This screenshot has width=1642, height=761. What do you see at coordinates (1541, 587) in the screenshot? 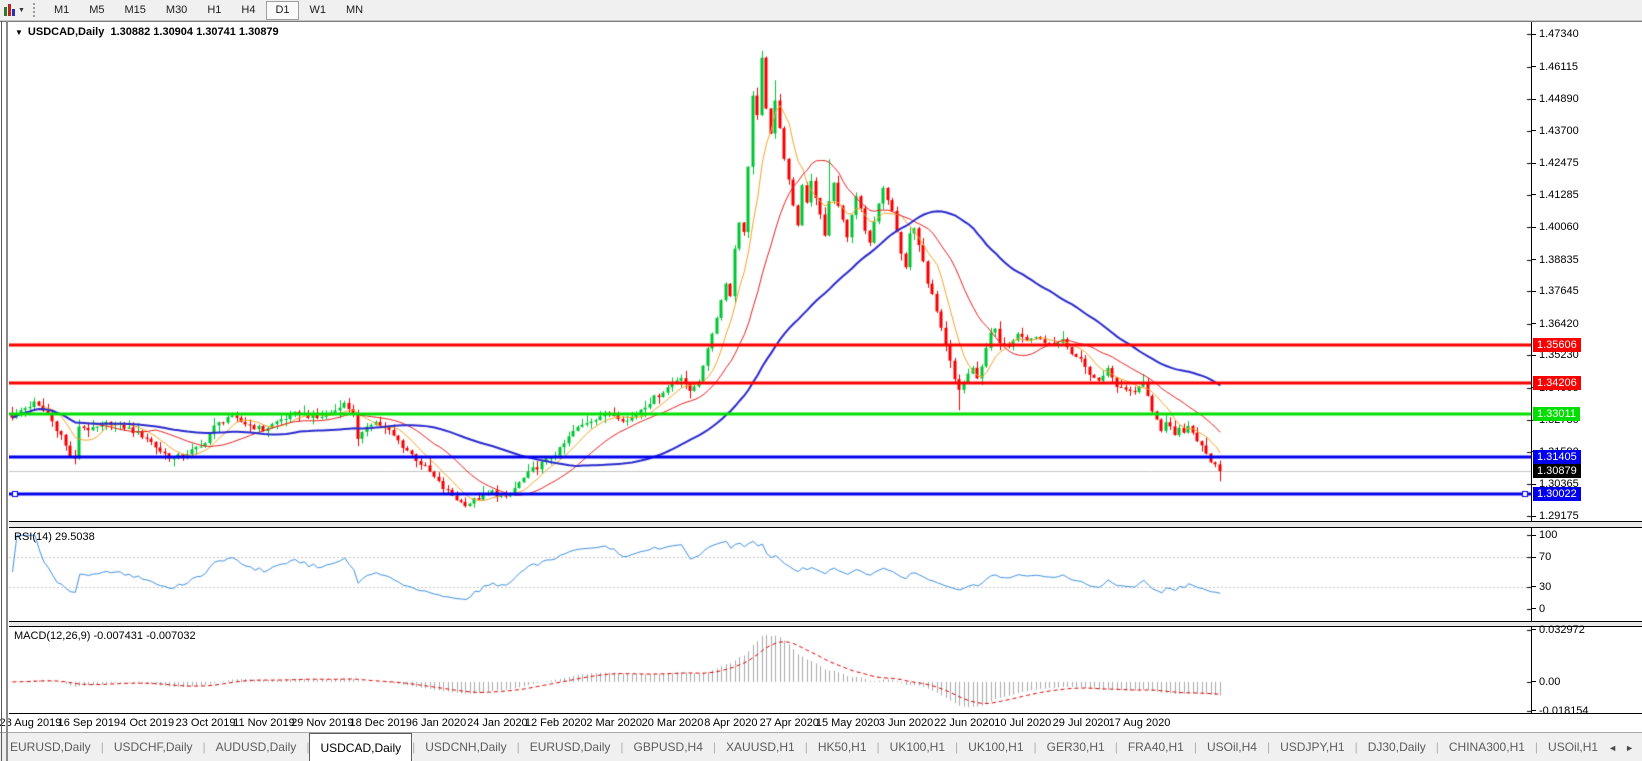
I see `rsi-axis-tick: 30` at bounding box center [1541, 587].